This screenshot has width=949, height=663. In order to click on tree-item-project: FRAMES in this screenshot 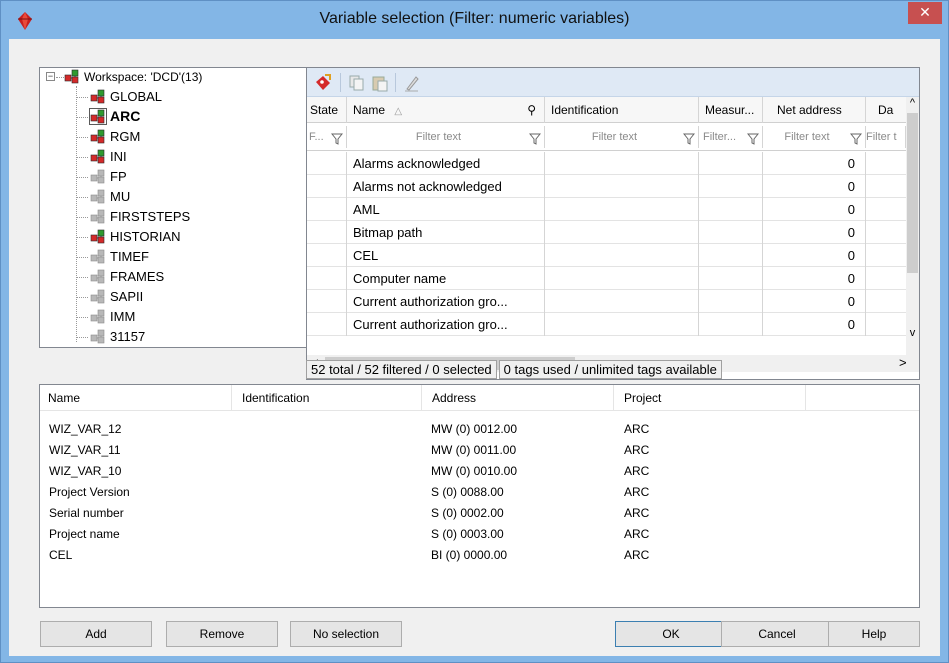, I will do `click(127, 276)`.